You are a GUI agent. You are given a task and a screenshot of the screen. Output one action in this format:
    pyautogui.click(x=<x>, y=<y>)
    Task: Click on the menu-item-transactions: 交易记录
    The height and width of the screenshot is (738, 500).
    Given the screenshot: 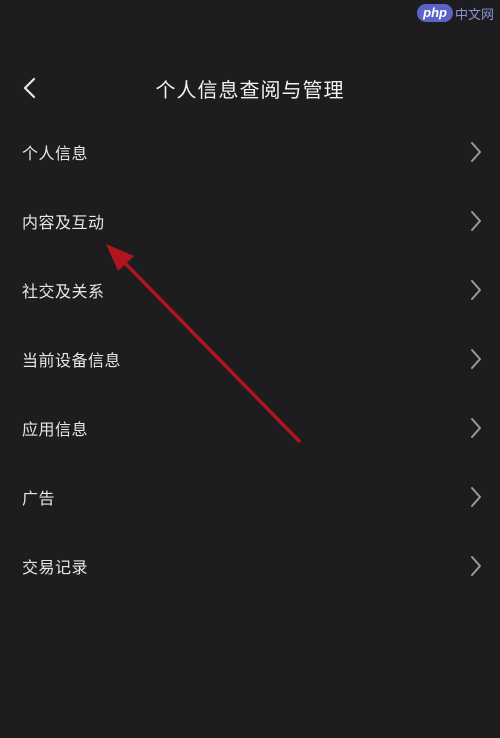 What is the action you would take?
    pyautogui.click(x=250, y=565)
    